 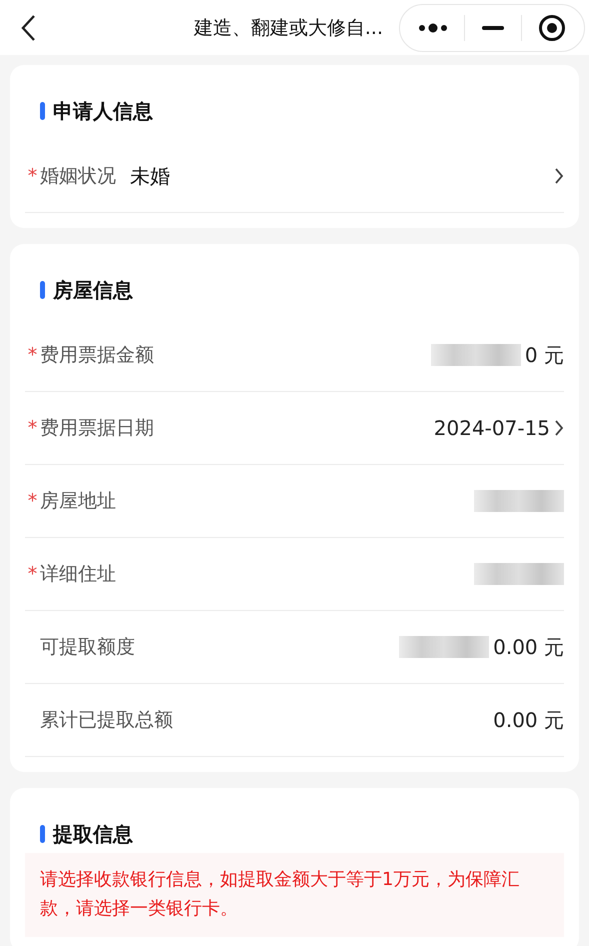 I want to click on form-row: *费用票据金额 0 元, so click(x=294, y=355).